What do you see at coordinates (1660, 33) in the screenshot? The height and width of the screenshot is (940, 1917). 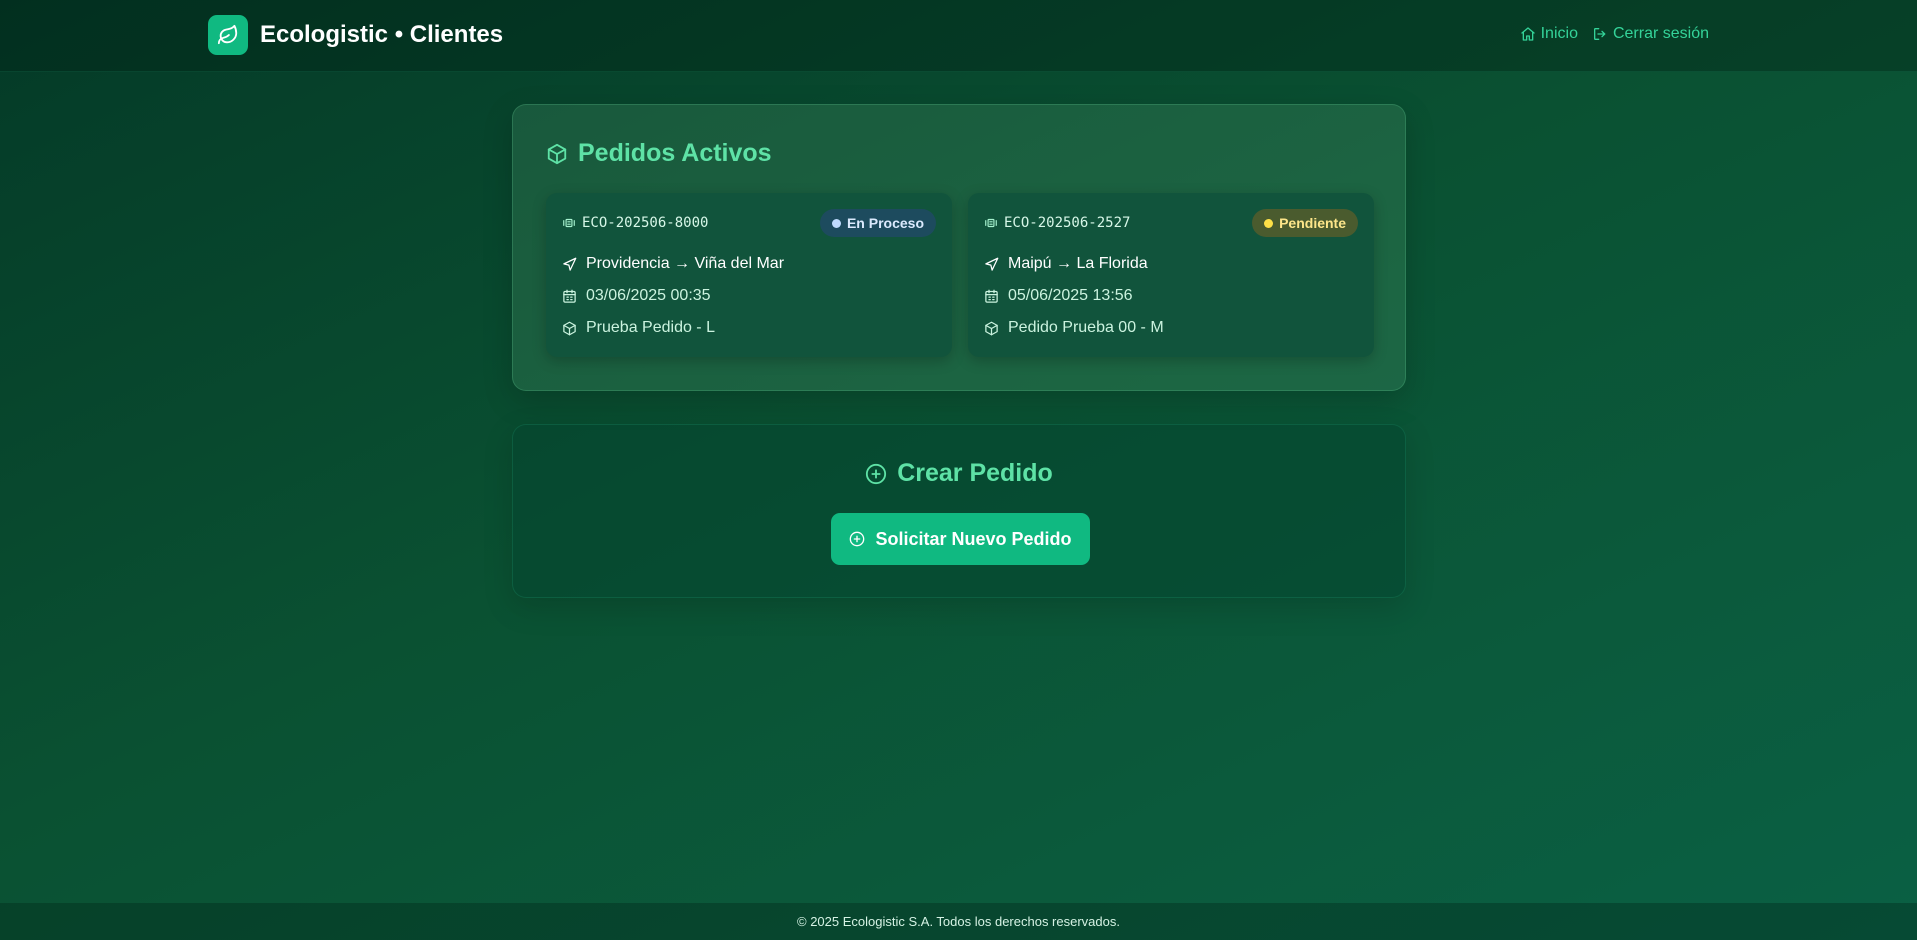 I see `nav-logout-label: Cerrar sesión` at bounding box center [1660, 33].